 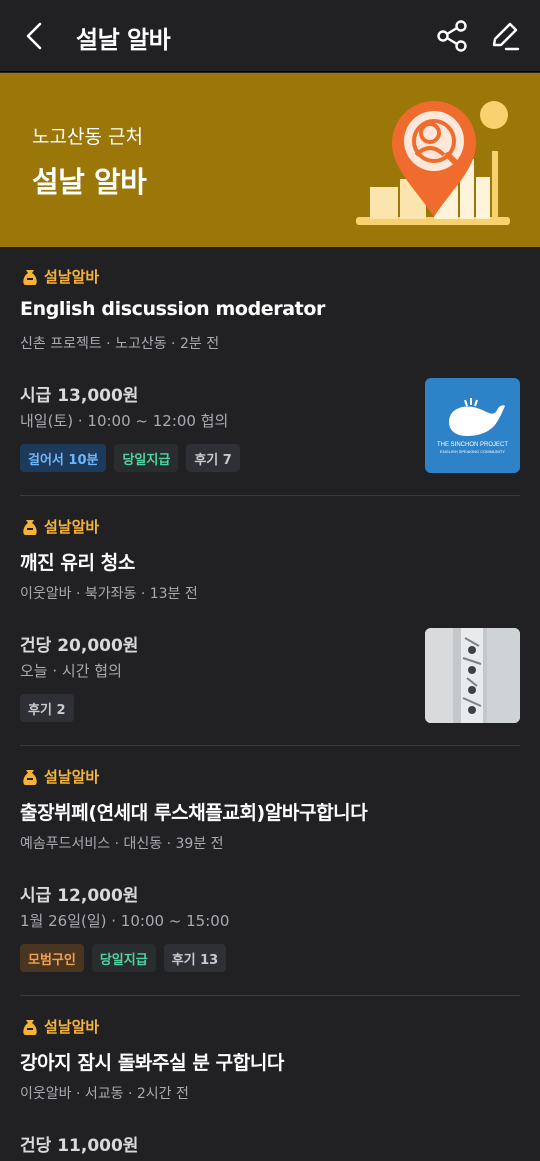 I want to click on tag-list: 걸어서 10분 당일지급 후기 7, so click(x=130, y=458).